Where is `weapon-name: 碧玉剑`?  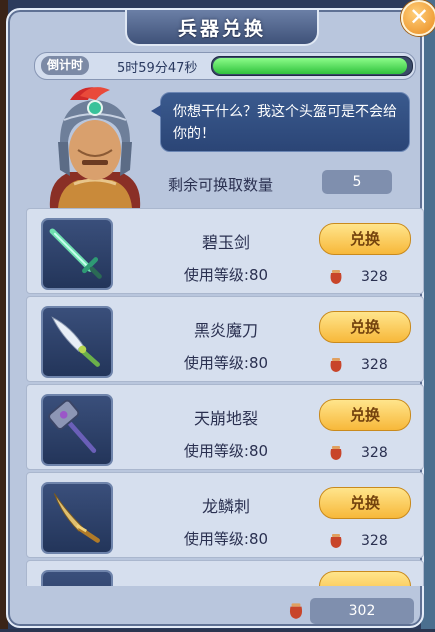
weapon-name: 碧玉剑 is located at coordinates (225, 242).